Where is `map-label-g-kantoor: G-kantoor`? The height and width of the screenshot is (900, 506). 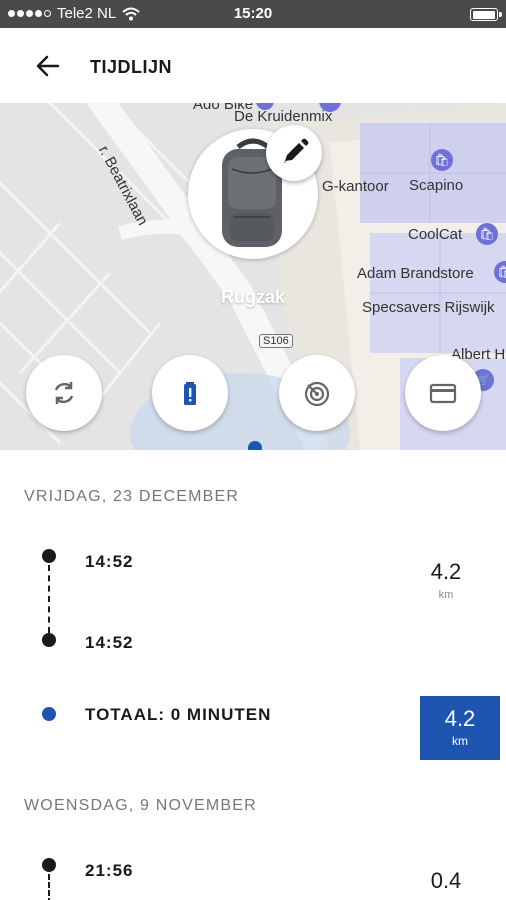 map-label-g-kantoor: G-kantoor is located at coordinates (355, 186).